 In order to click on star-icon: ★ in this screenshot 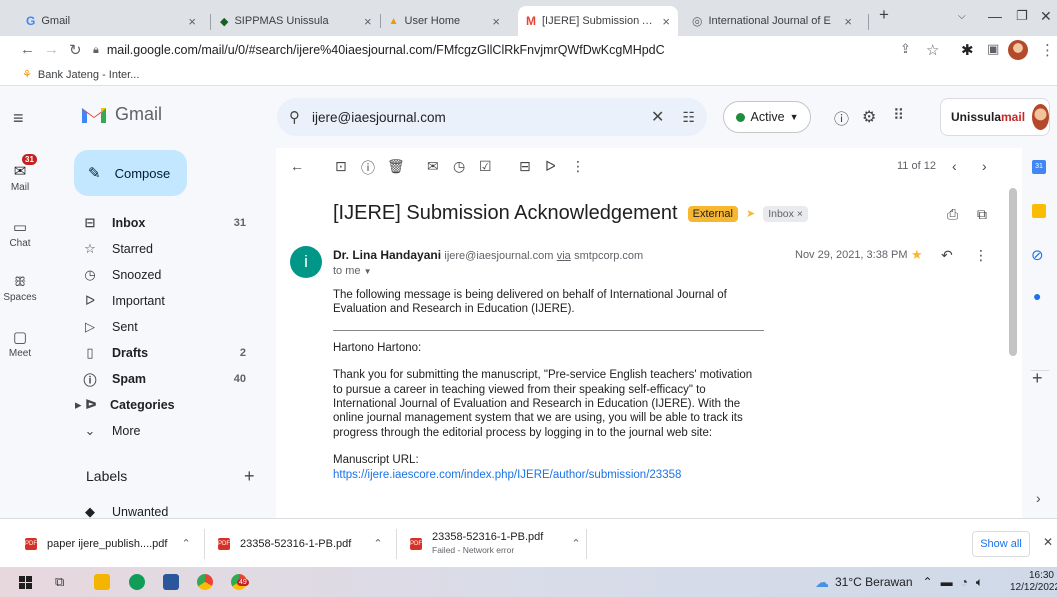, I will do `click(917, 255)`.